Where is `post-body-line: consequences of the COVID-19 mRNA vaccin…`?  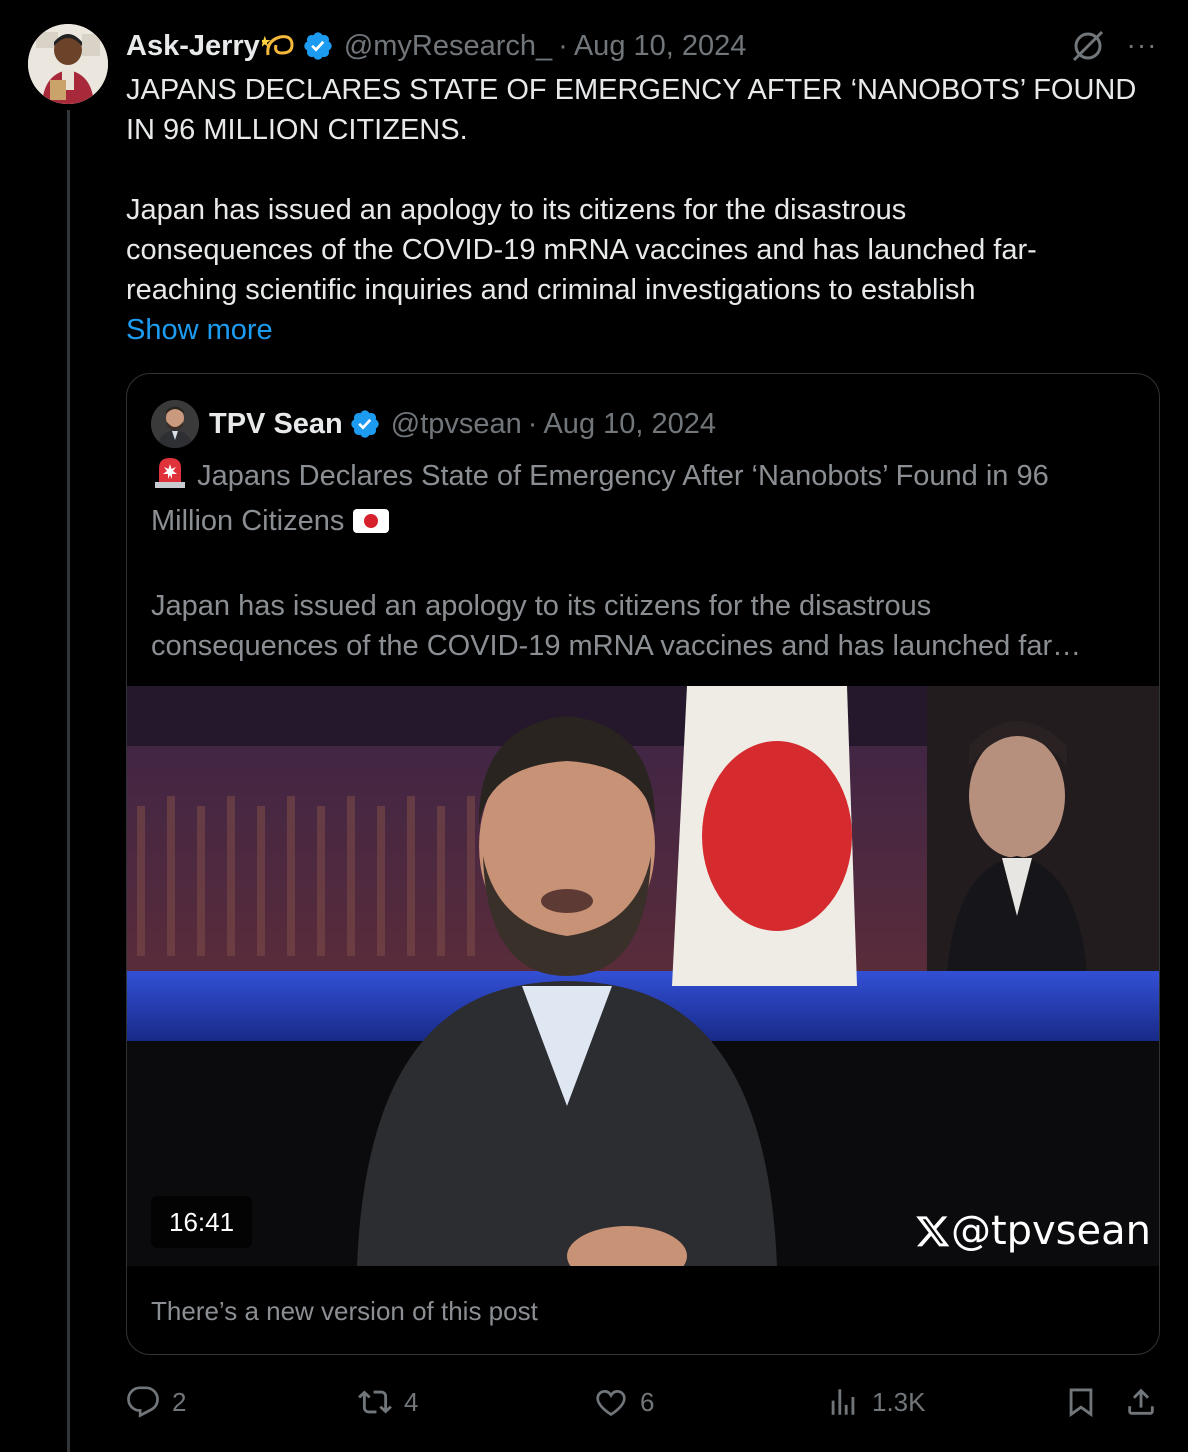 post-body-line: consequences of the COVID-19 mRNA vaccin… is located at coordinates (581, 250).